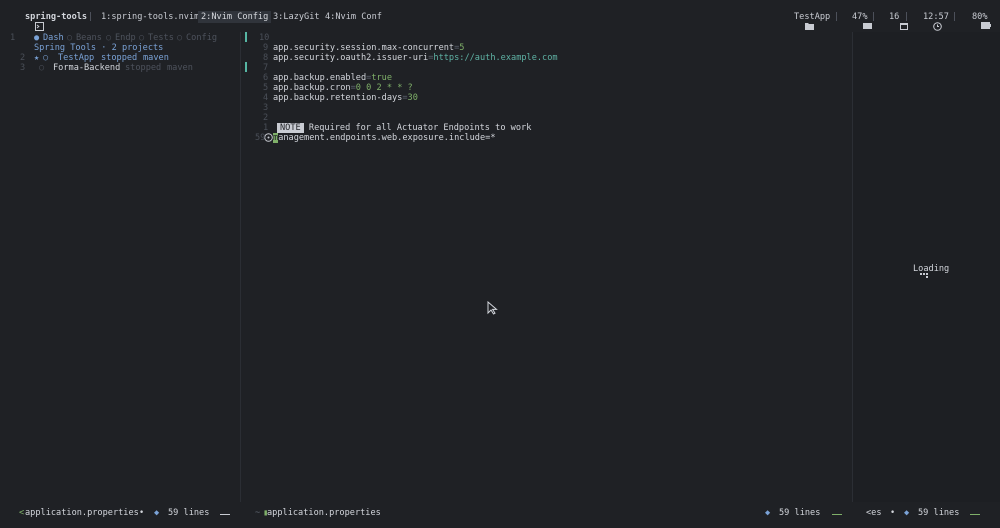 Image resolution: width=1000 pixels, height=528 pixels. I want to click on star-icon: ★, so click(37, 58).